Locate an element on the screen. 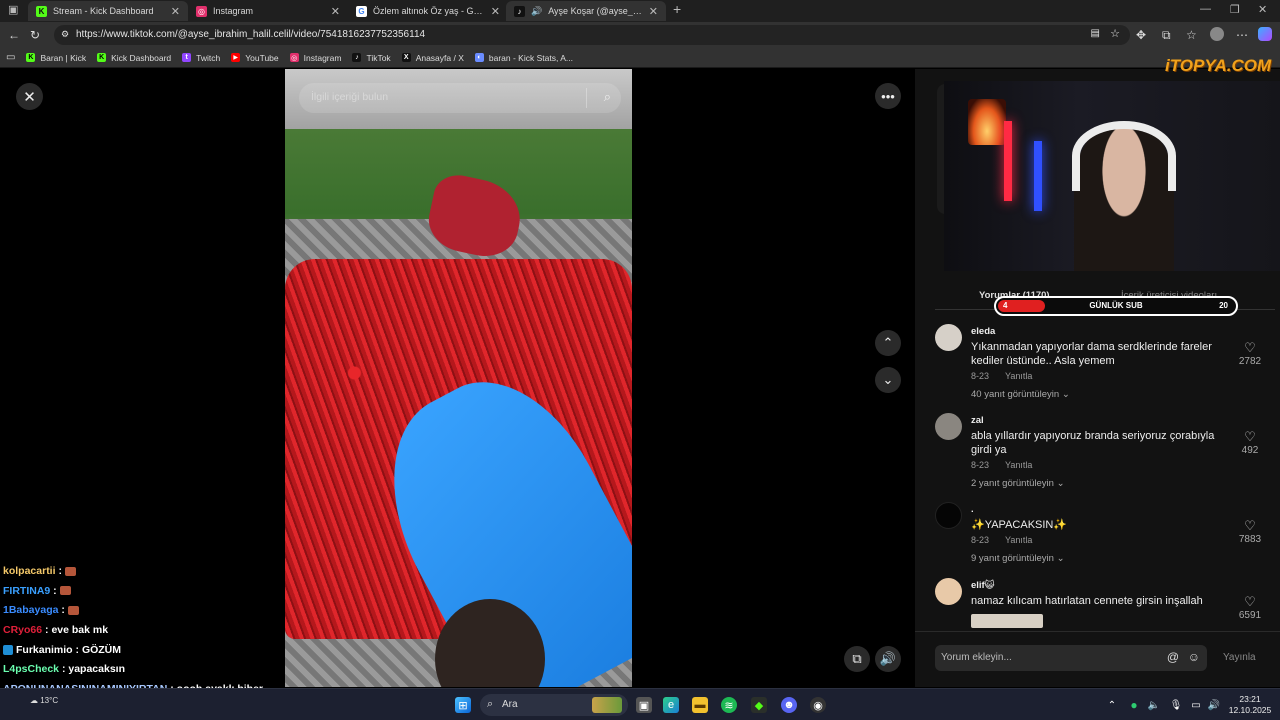  split-screen-icon: ⧉ is located at coordinates (1166, 35).